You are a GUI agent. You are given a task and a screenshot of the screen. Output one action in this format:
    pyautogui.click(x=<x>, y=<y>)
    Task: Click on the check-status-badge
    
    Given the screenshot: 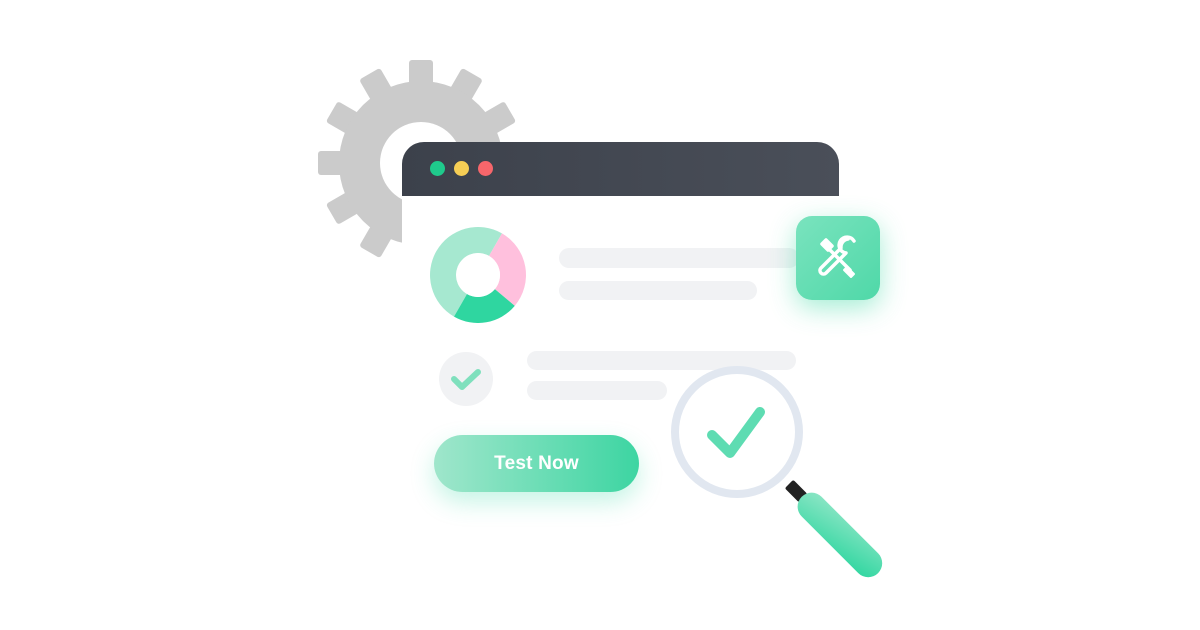 What is the action you would take?
    pyautogui.click(x=466, y=379)
    